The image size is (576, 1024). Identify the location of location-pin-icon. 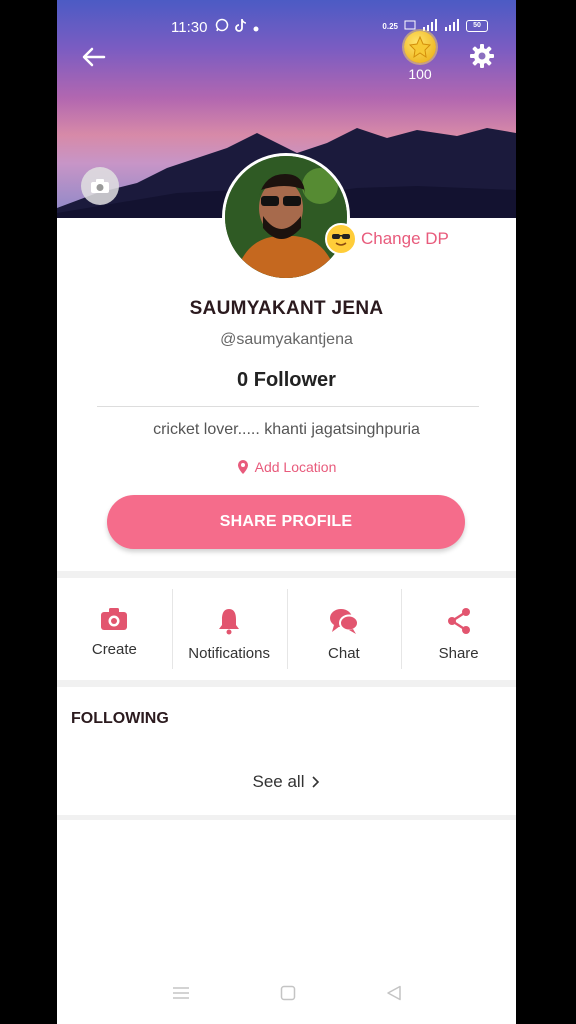
(242, 467).